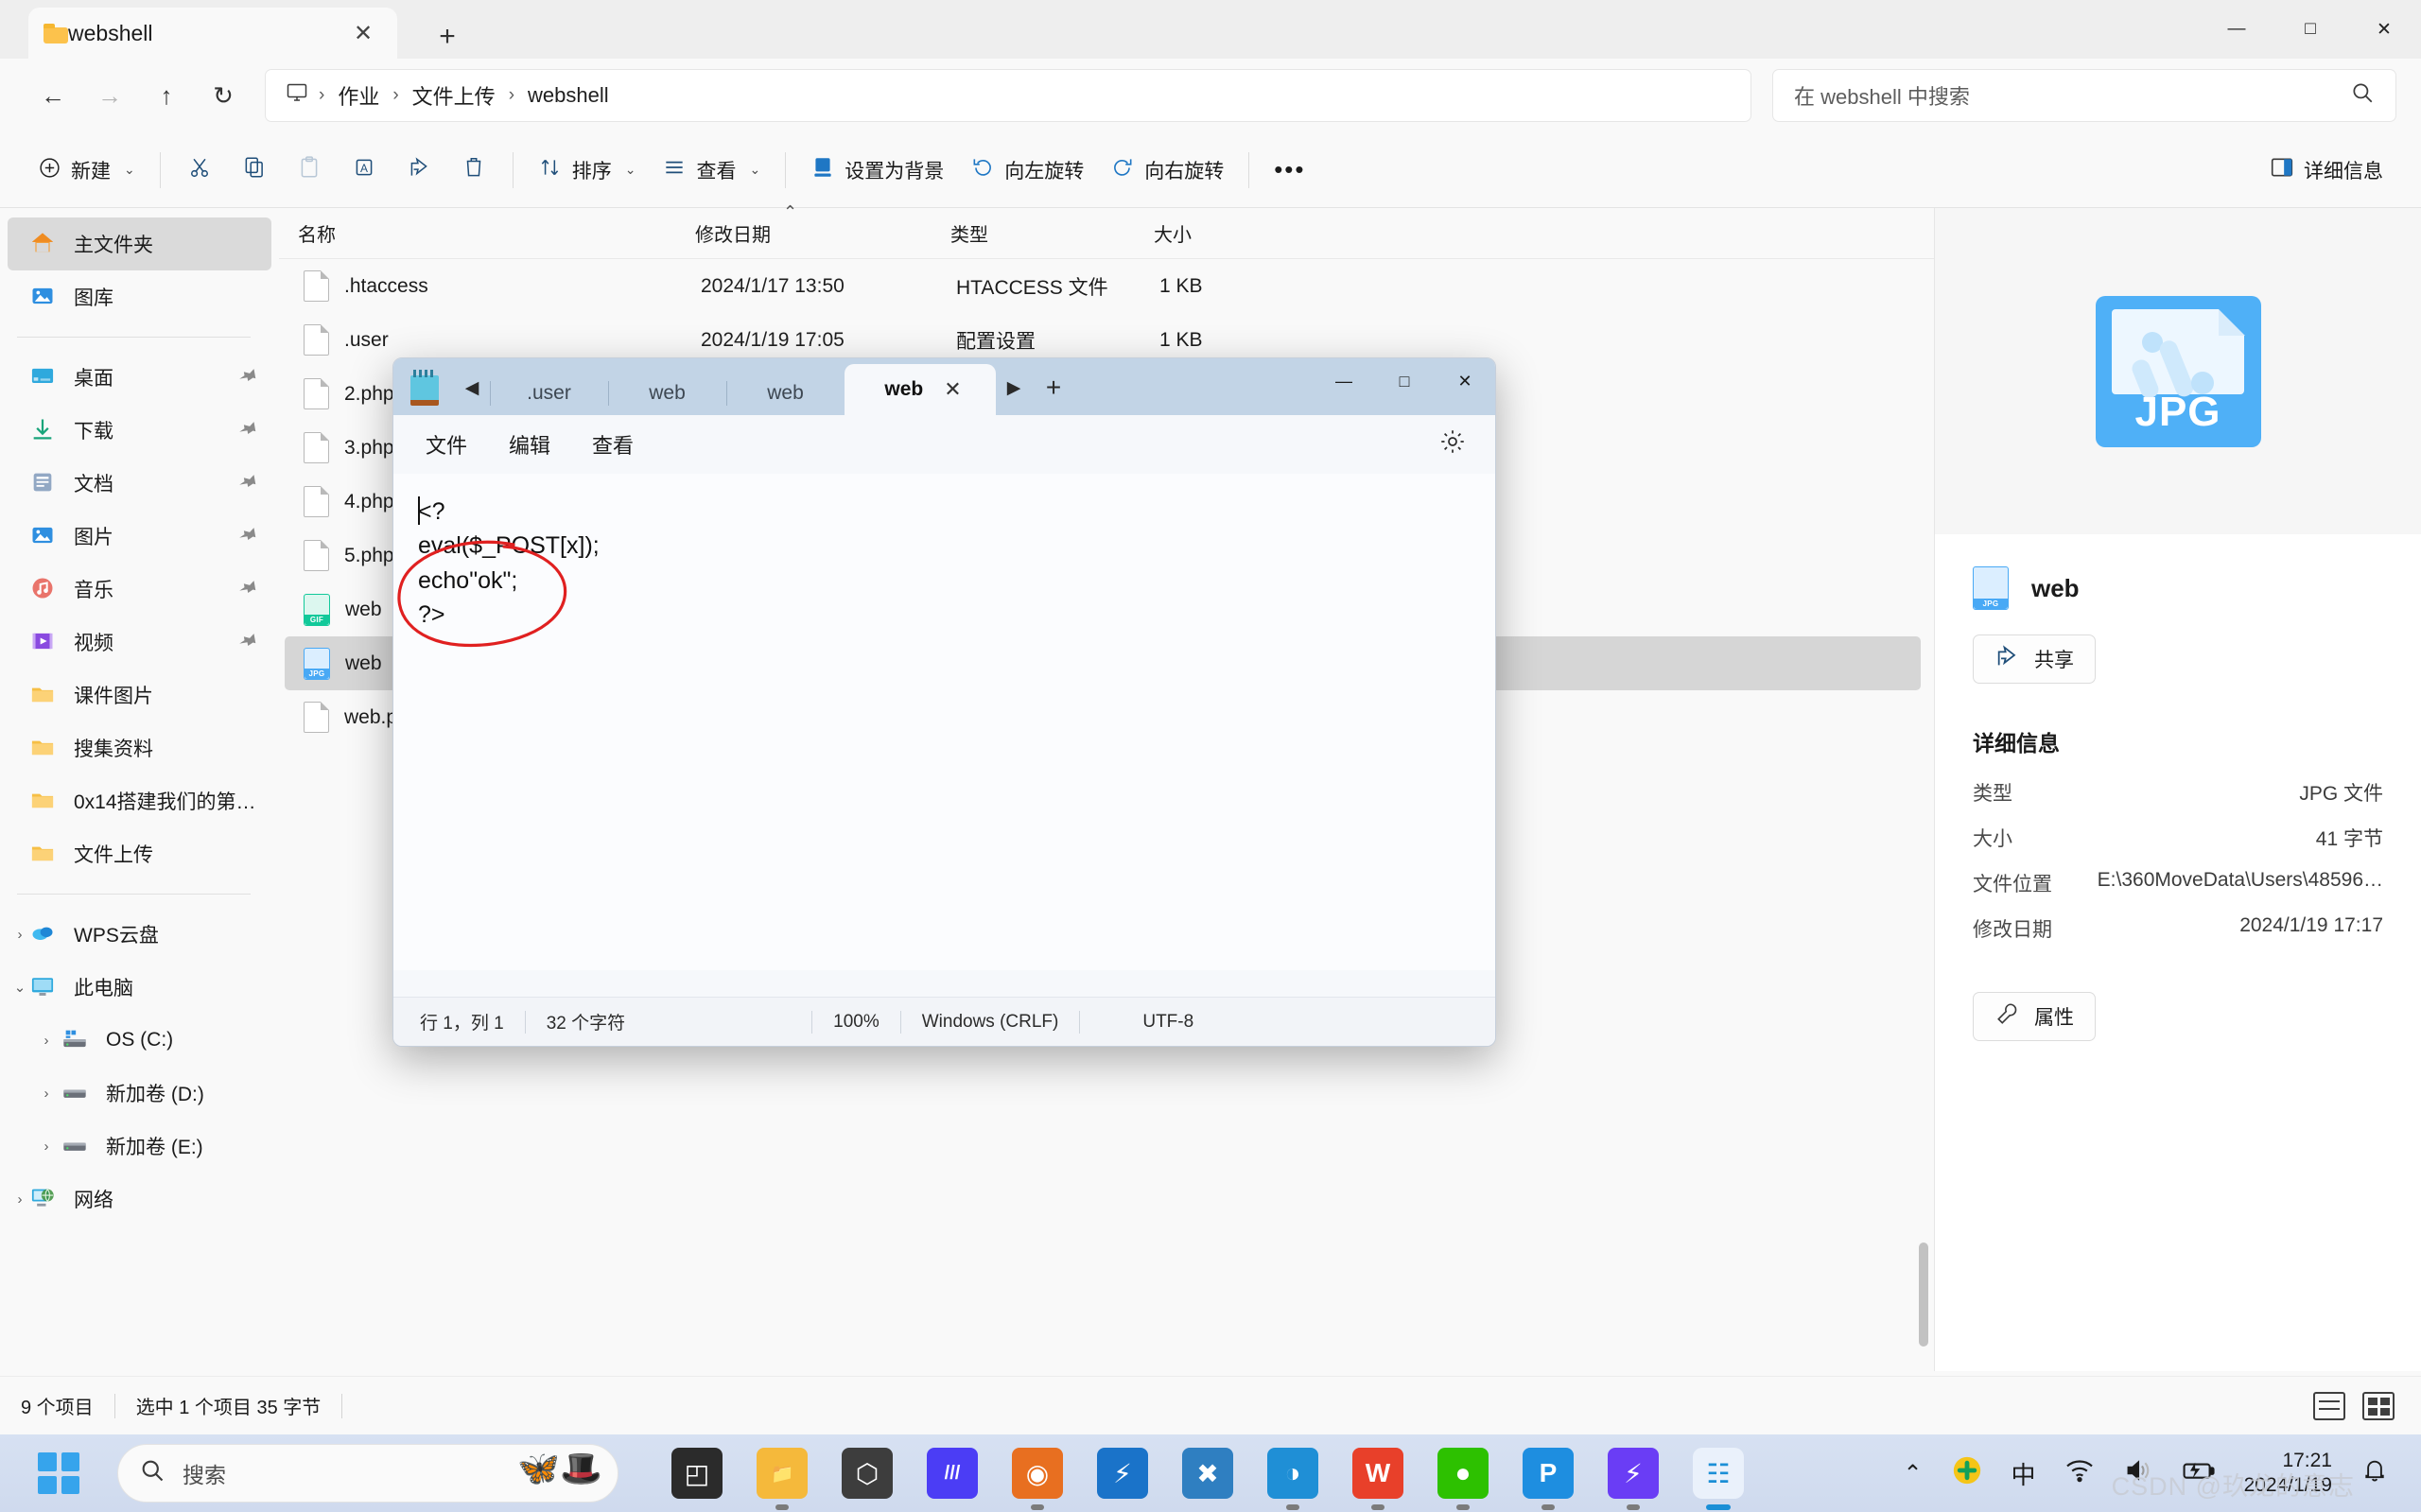  I want to click on more-button: •••, so click(1289, 170).